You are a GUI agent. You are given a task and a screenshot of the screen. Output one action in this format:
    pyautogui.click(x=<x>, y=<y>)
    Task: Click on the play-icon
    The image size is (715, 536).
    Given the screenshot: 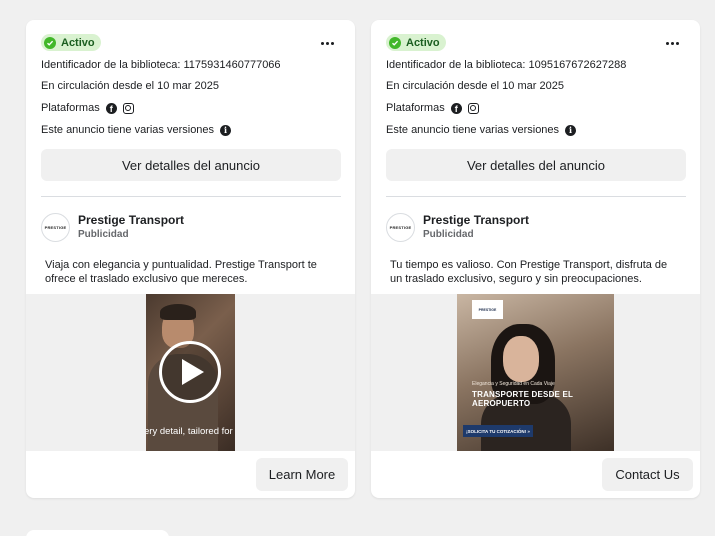 What is the action you would take?
    pyautogui.click(x=190, y=372)
    